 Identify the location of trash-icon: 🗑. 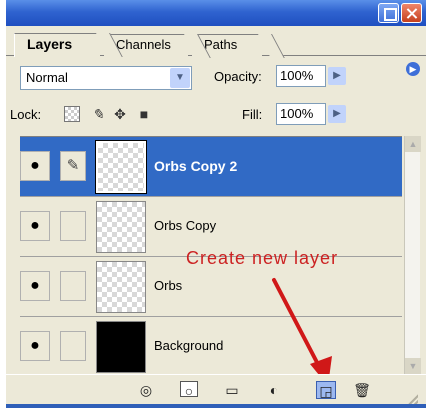
(362, 390).